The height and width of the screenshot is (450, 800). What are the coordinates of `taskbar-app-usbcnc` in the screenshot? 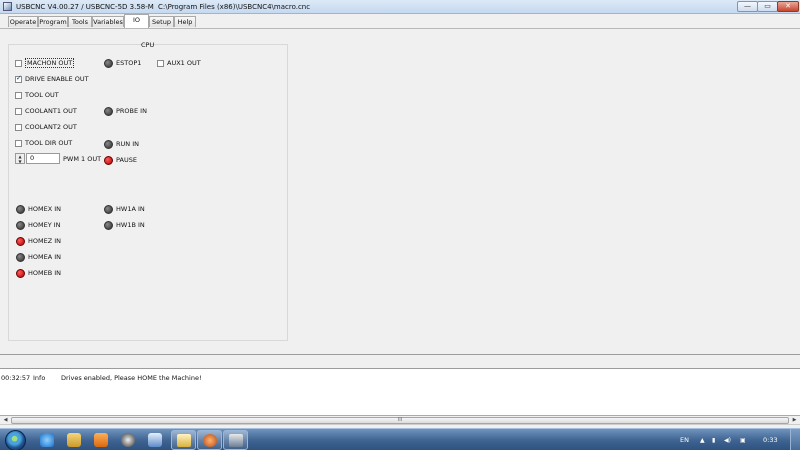 It's located at (235, 440).